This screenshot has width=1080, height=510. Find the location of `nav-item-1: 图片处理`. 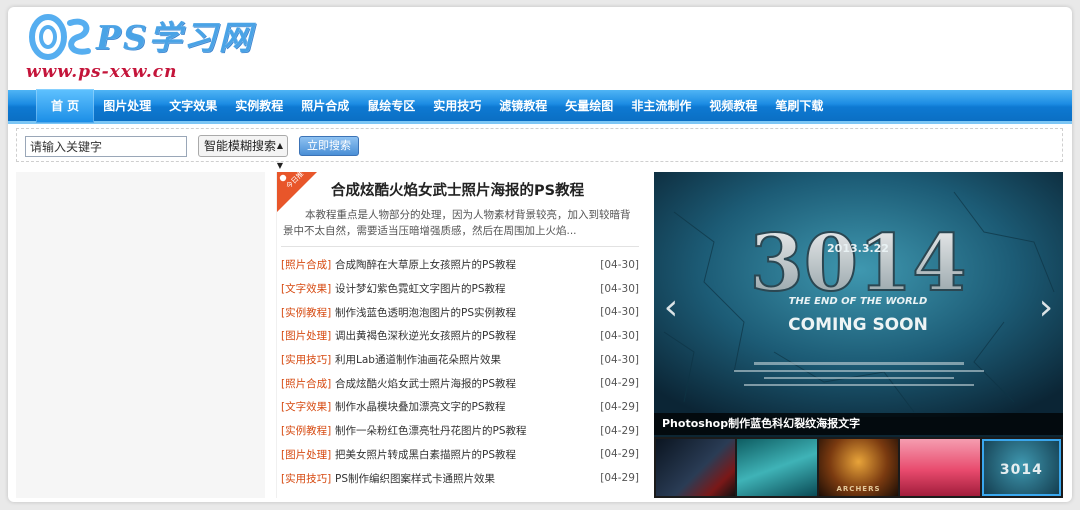

nav-item-1: 图片处理 is located at coordinates (127, 106).